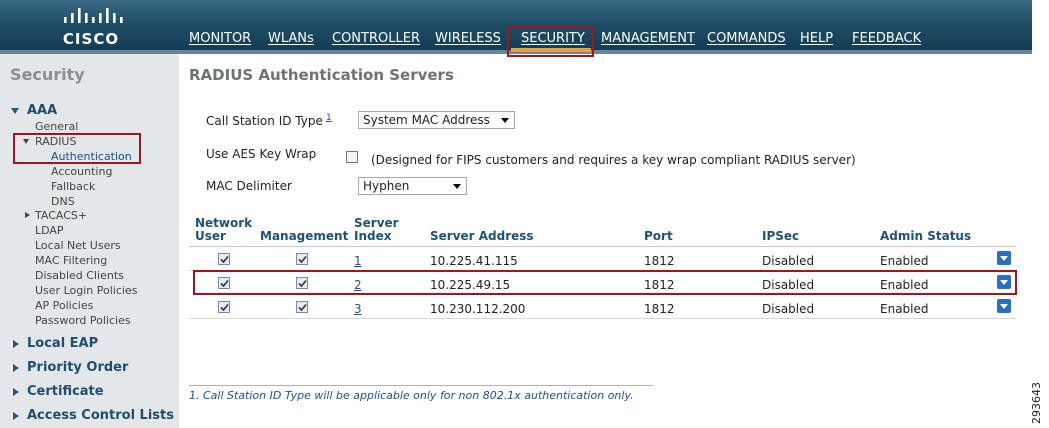 The image size is (1049, 428). What do you see at coordinates (210, 236) in the screenshot?
I see `column-header-network-user-line2: User` at bounding box center [210, 236].